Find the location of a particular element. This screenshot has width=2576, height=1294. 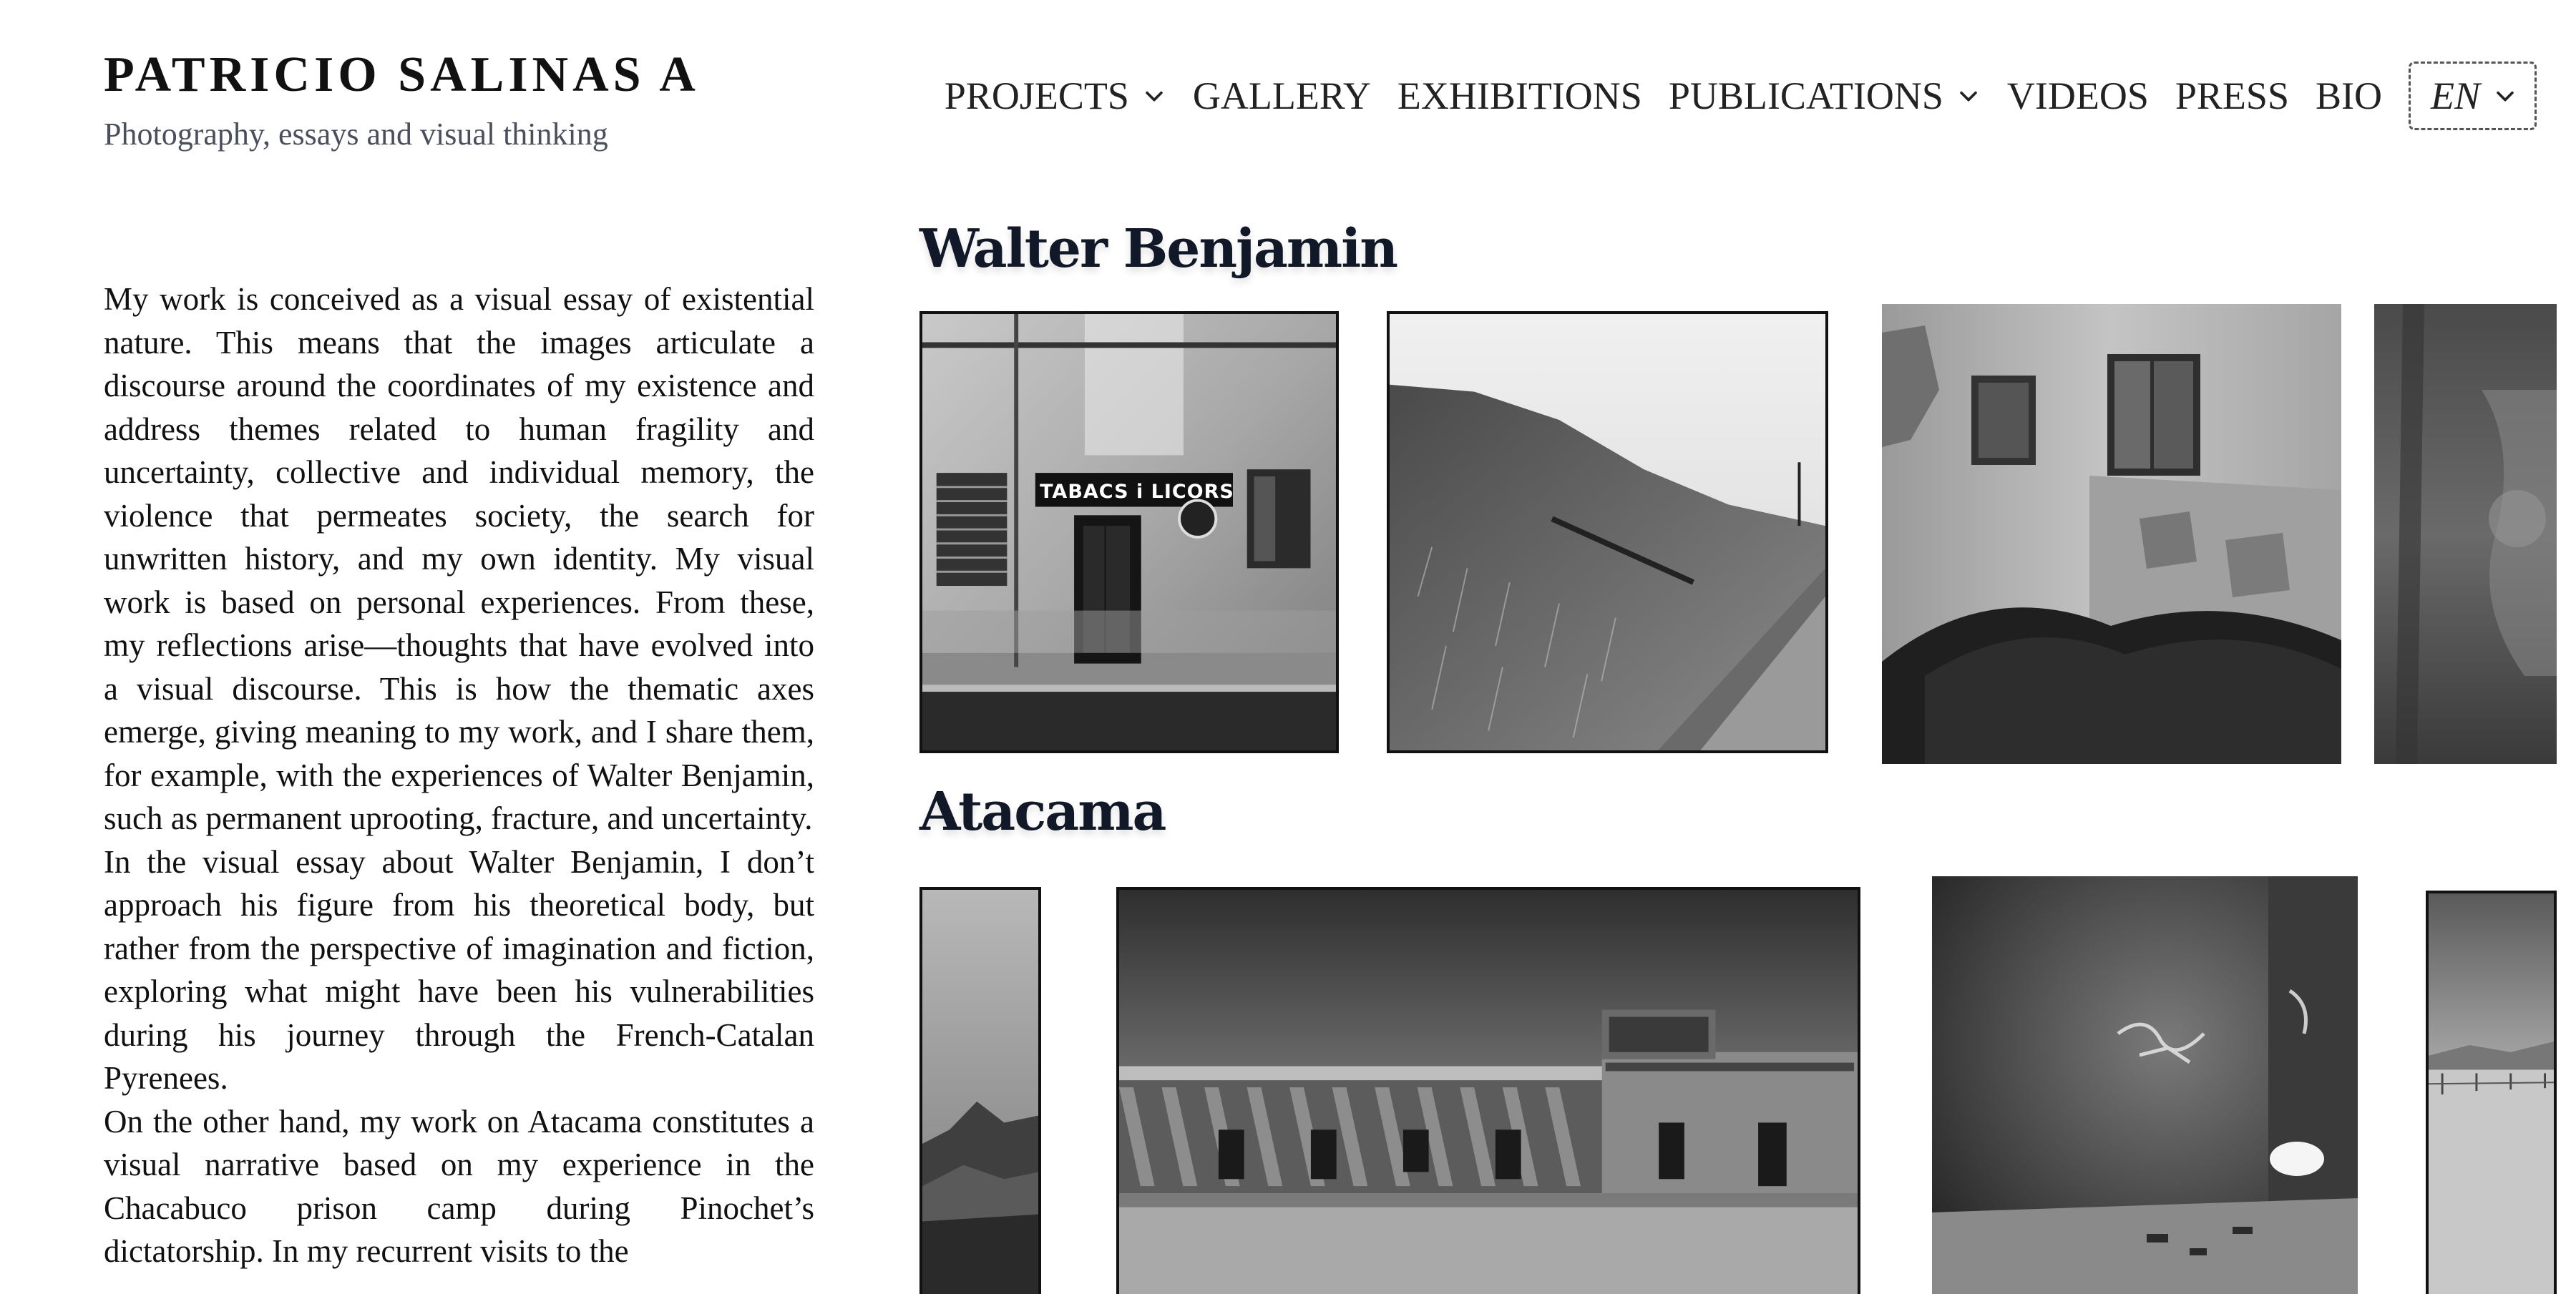

site-tagline: Photography, essays and visual thinking is located at coordinates (356, 134).